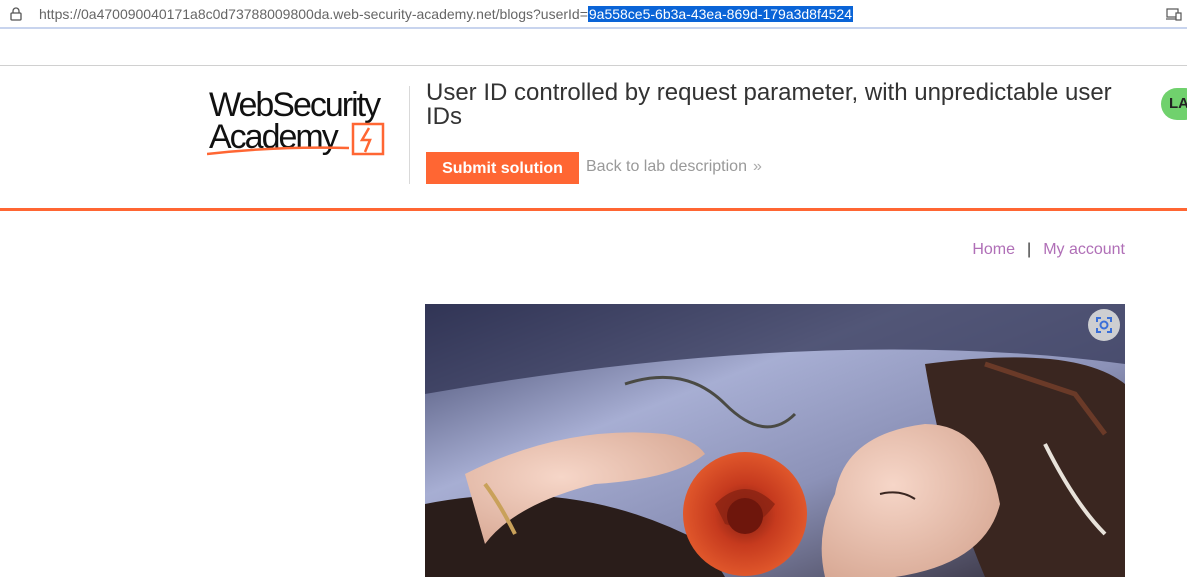 This screenshot has width=1187, height=577. I want to click on lock-icon, so click(16, 14).